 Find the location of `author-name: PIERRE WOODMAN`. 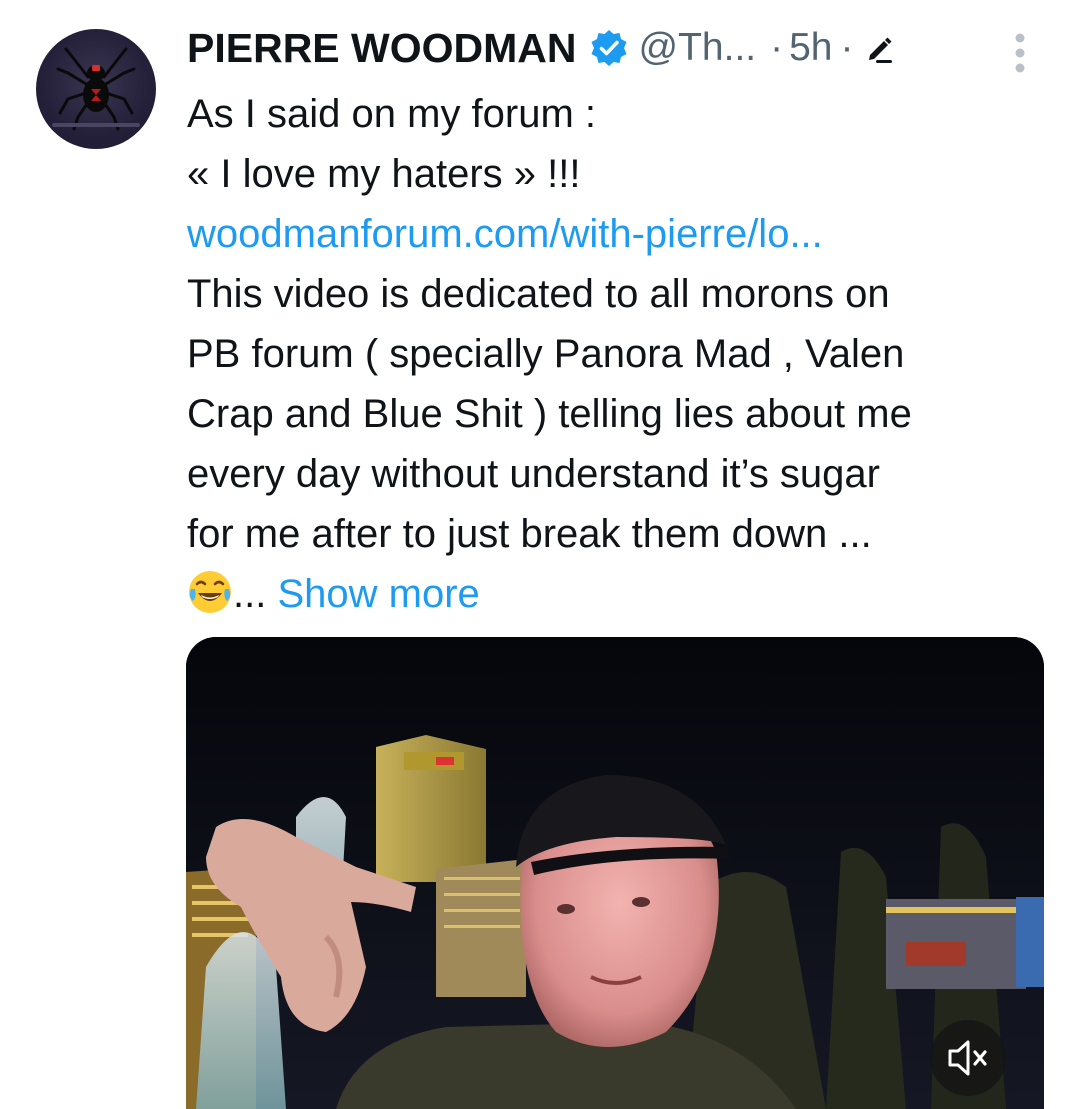

author-name: PIERRE WOODMAN is located at coordinates (382, 48).